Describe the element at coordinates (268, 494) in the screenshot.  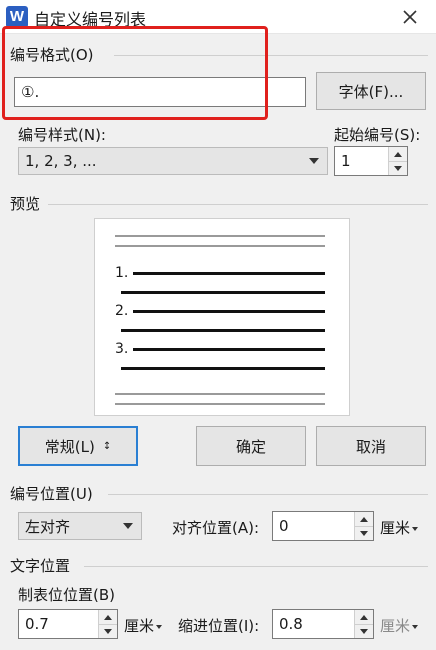
I see `number-position-separator` at that location.